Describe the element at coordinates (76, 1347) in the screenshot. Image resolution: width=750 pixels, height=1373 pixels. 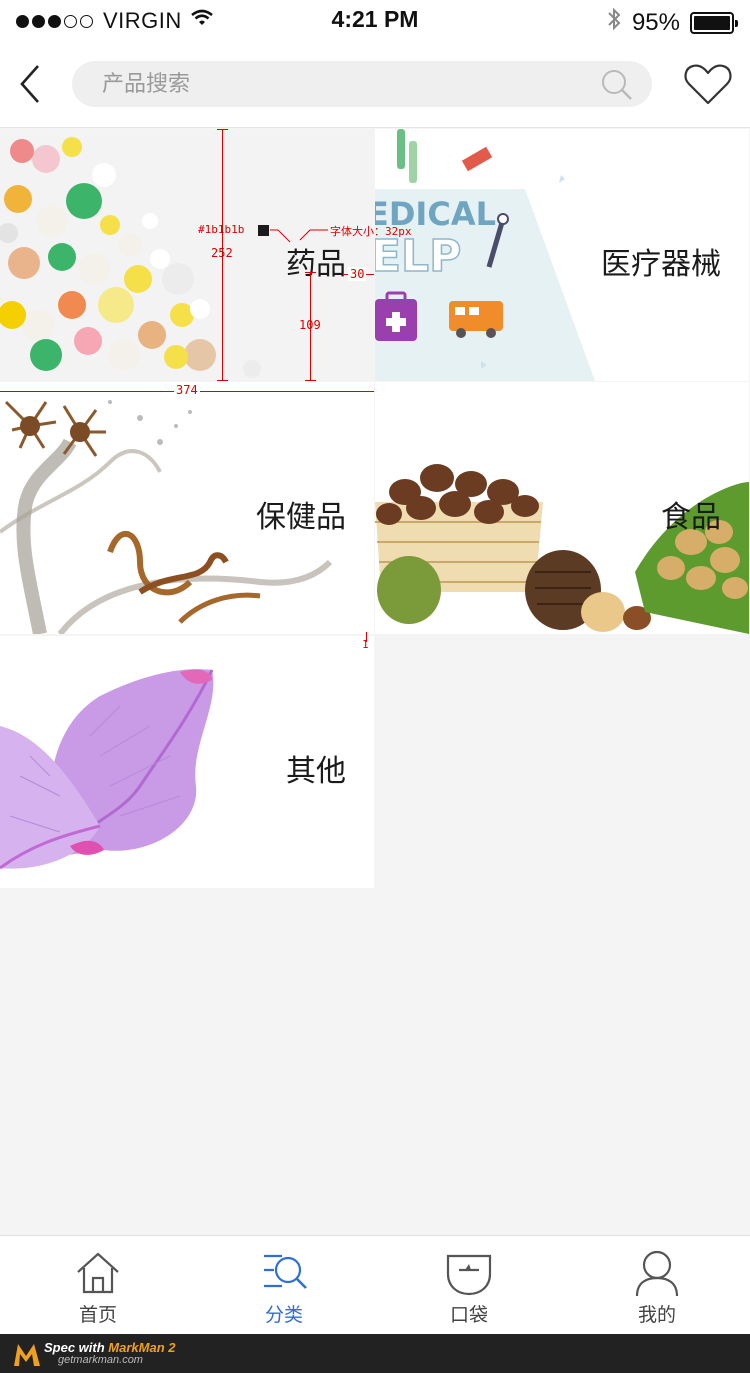
I see `watermark-prefix: Spec with` at that location.